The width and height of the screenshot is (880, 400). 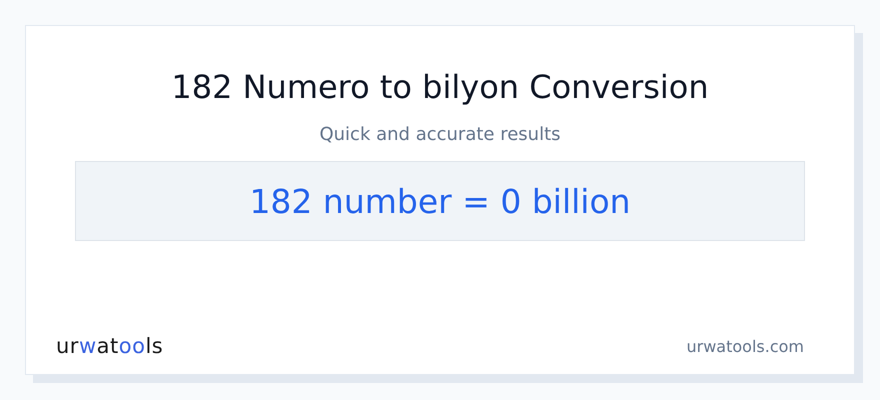 I want to click on subtitle: Quick and accurate results, so click(x=440, y=134).